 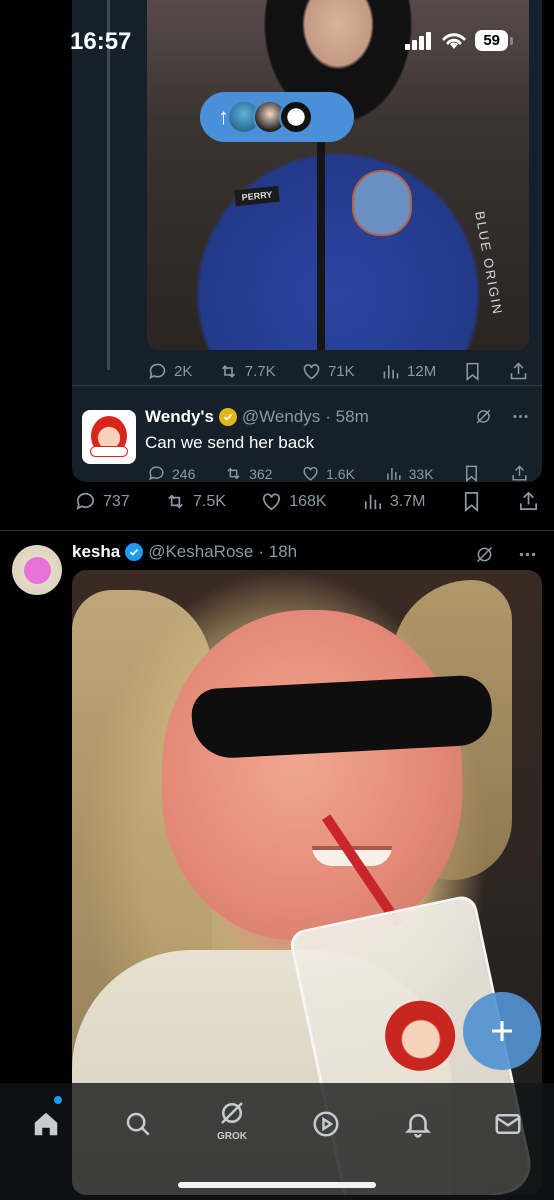 I want to click on views-count: 33K, so click(x=421, y=473).